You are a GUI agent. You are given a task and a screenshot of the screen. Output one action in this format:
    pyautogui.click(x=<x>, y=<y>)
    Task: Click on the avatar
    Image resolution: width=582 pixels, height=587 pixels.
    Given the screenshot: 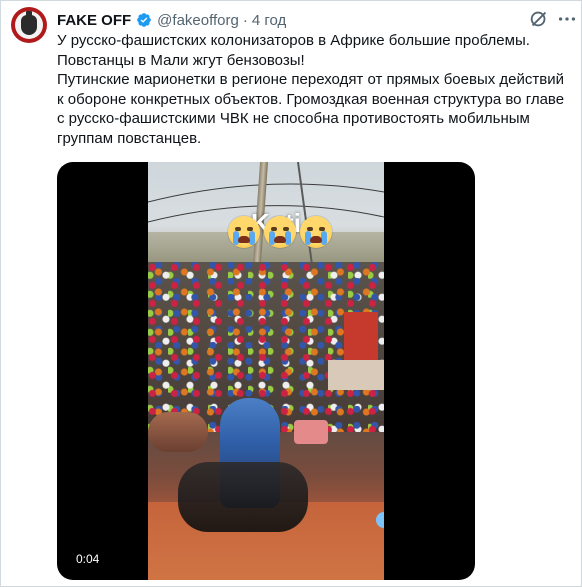 What is the action you would take?
    pyautogui.click(x=29, y=25)
    